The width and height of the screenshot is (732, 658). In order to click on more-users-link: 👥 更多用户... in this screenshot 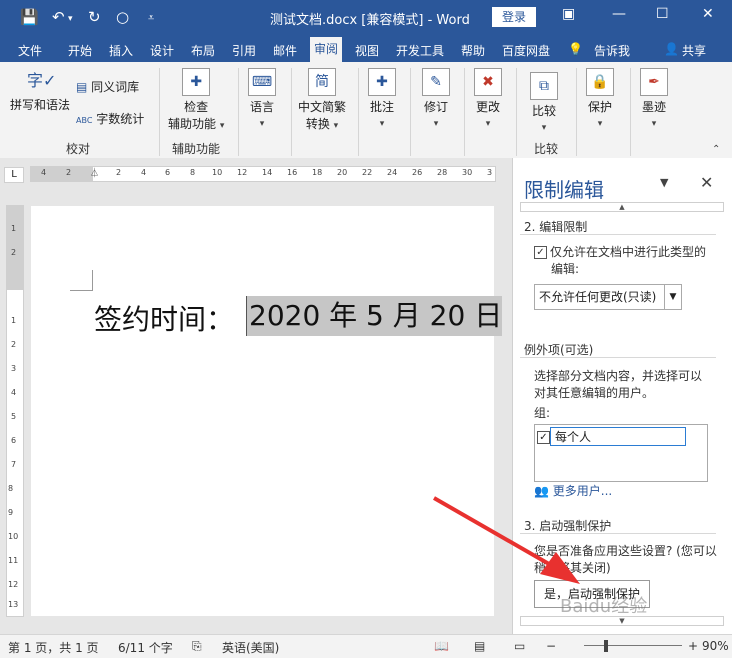, I will do `click(573, 490)`.